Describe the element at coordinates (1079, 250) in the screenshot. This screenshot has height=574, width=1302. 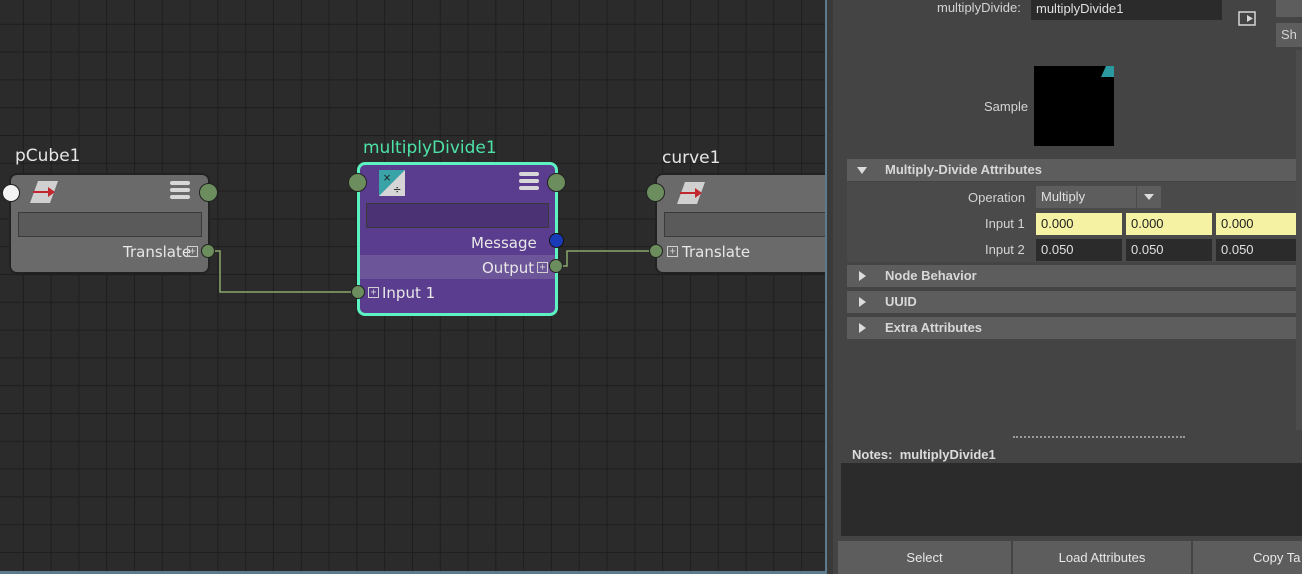
I see `input2-x-field: 0.050` at that location.